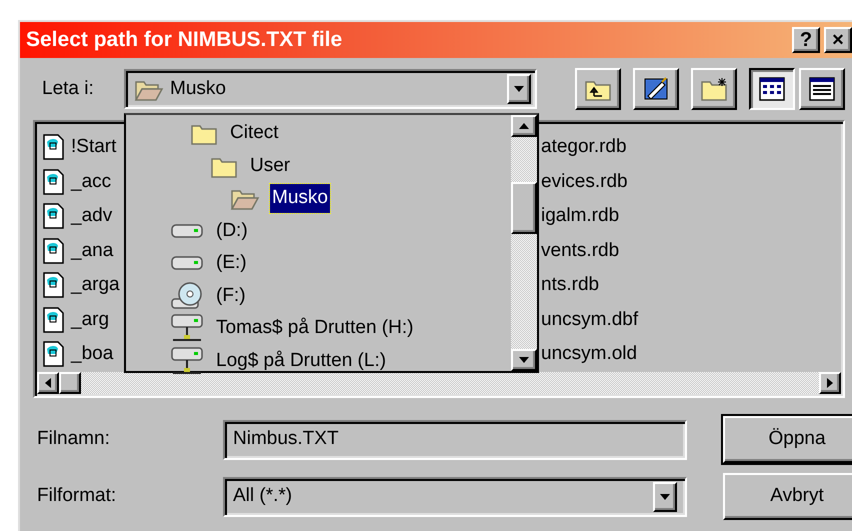  I want to click on menu-item: (E:), so click(231, 263).